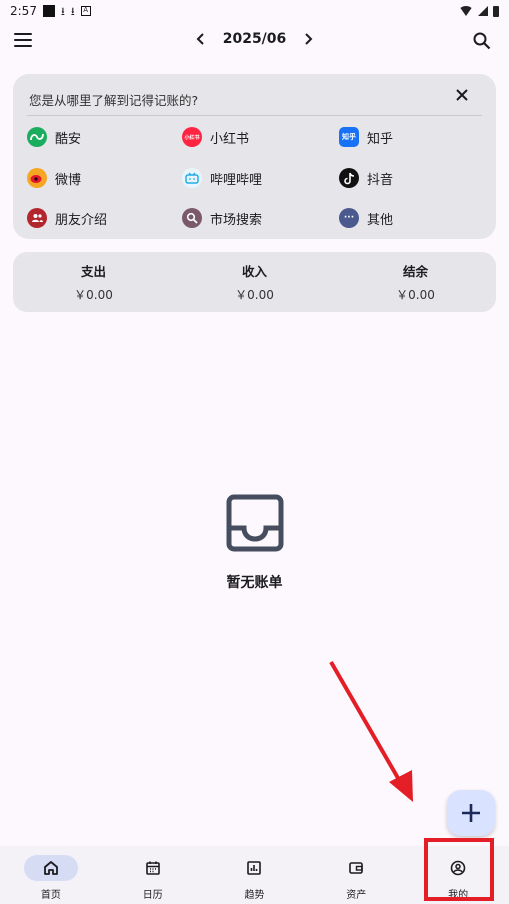 The width and height of the screenshot is (509, 904). What do you see at coordinates (93, 282) in the screenshot?
I see `summary-expense: 支出 ￥0.00` at bounding box center [93, 282].